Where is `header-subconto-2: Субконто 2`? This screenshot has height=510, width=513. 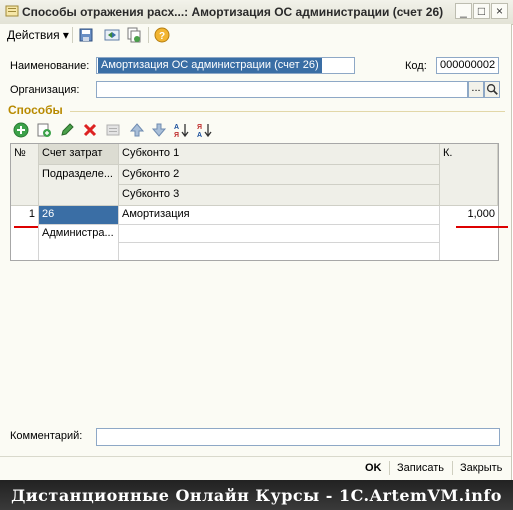
header-subconto-2: Субконто 2 is located at coordinates (279, 175).